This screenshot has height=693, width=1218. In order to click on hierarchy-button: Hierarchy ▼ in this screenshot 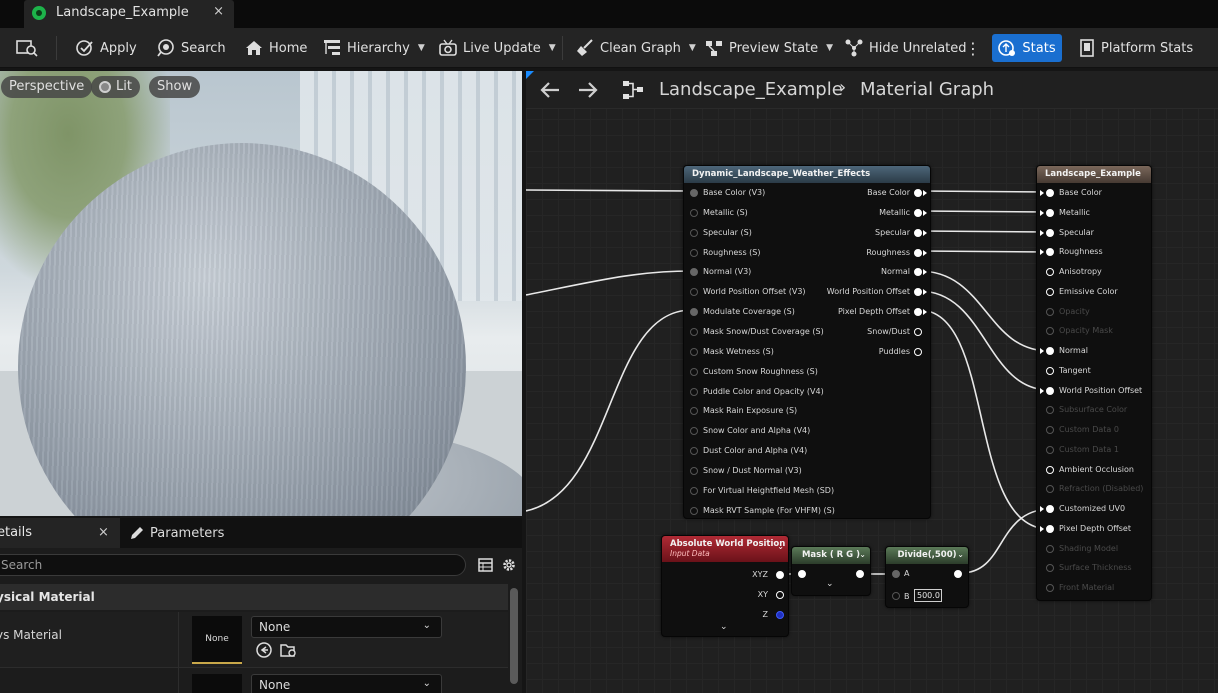, I will do `click(374, 48)`.